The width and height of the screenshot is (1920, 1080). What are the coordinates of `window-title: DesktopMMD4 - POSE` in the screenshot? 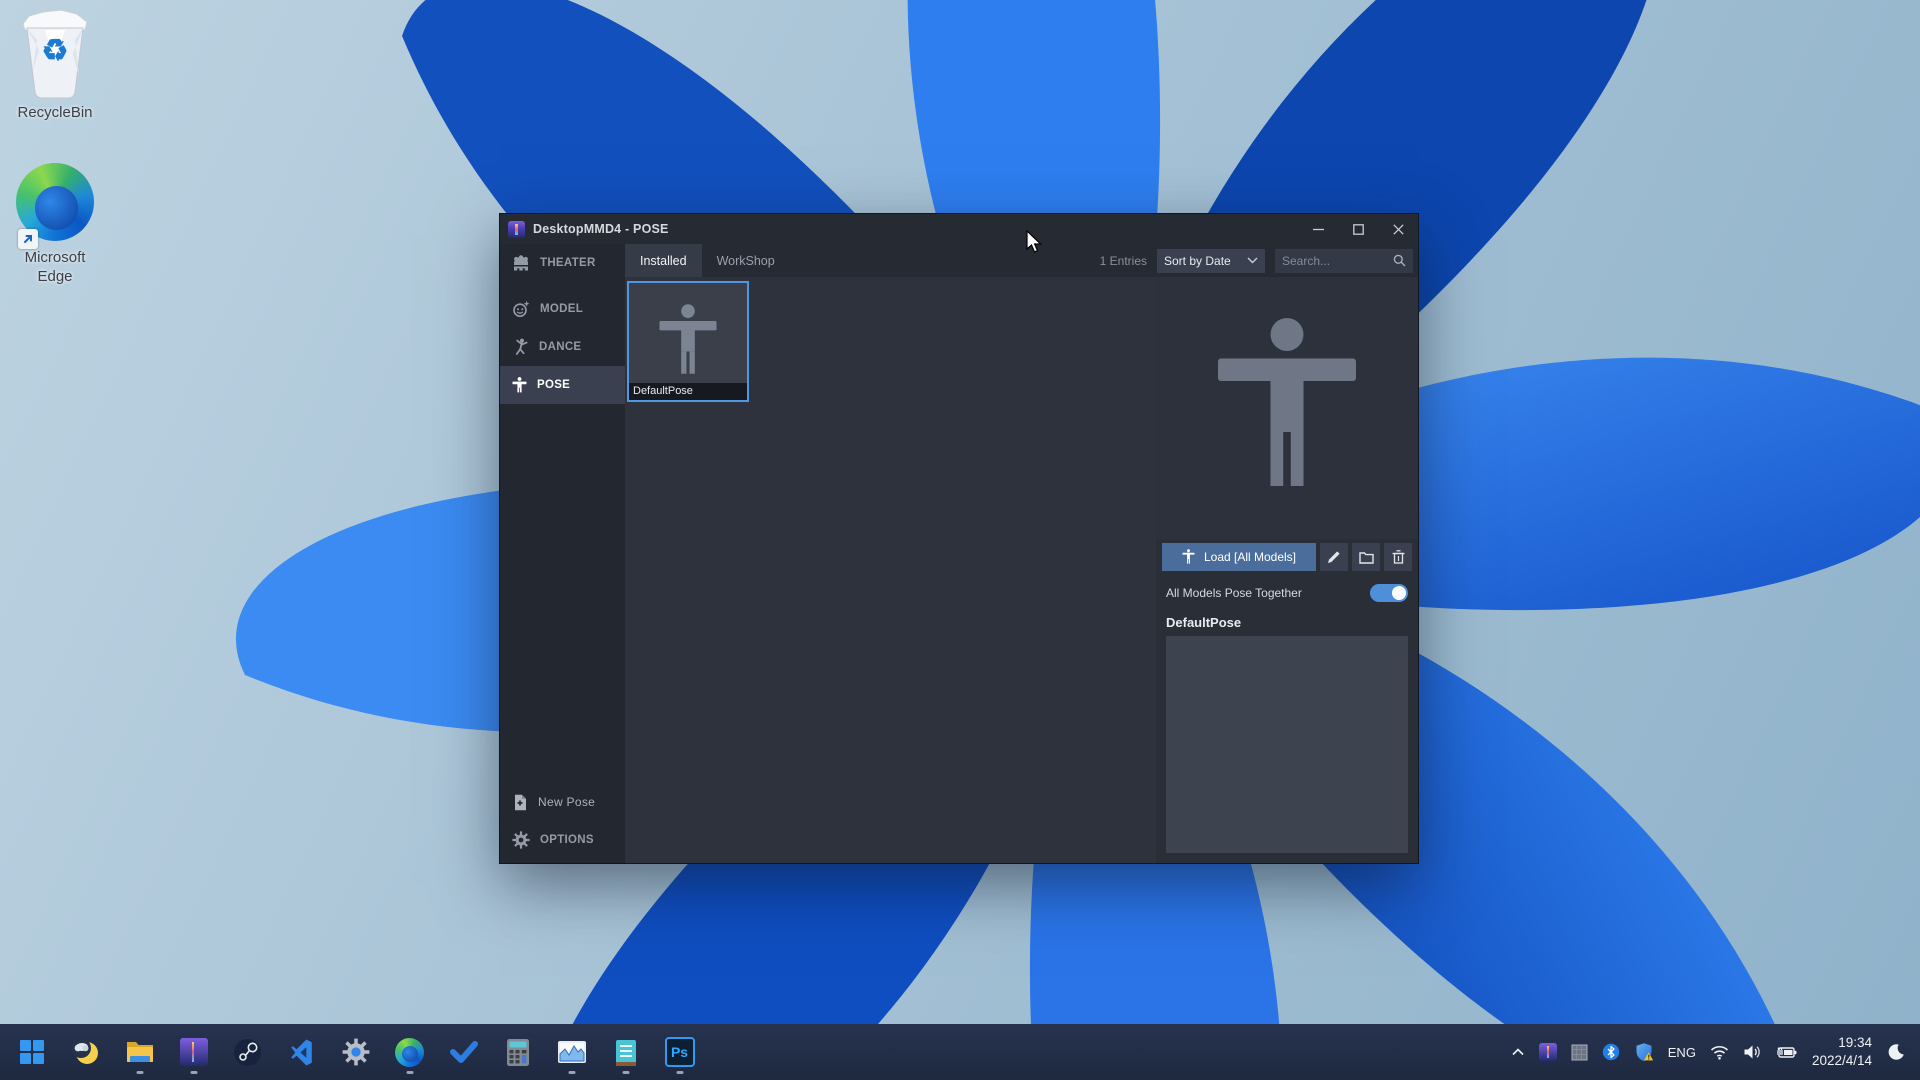 It's located at (601, 229).